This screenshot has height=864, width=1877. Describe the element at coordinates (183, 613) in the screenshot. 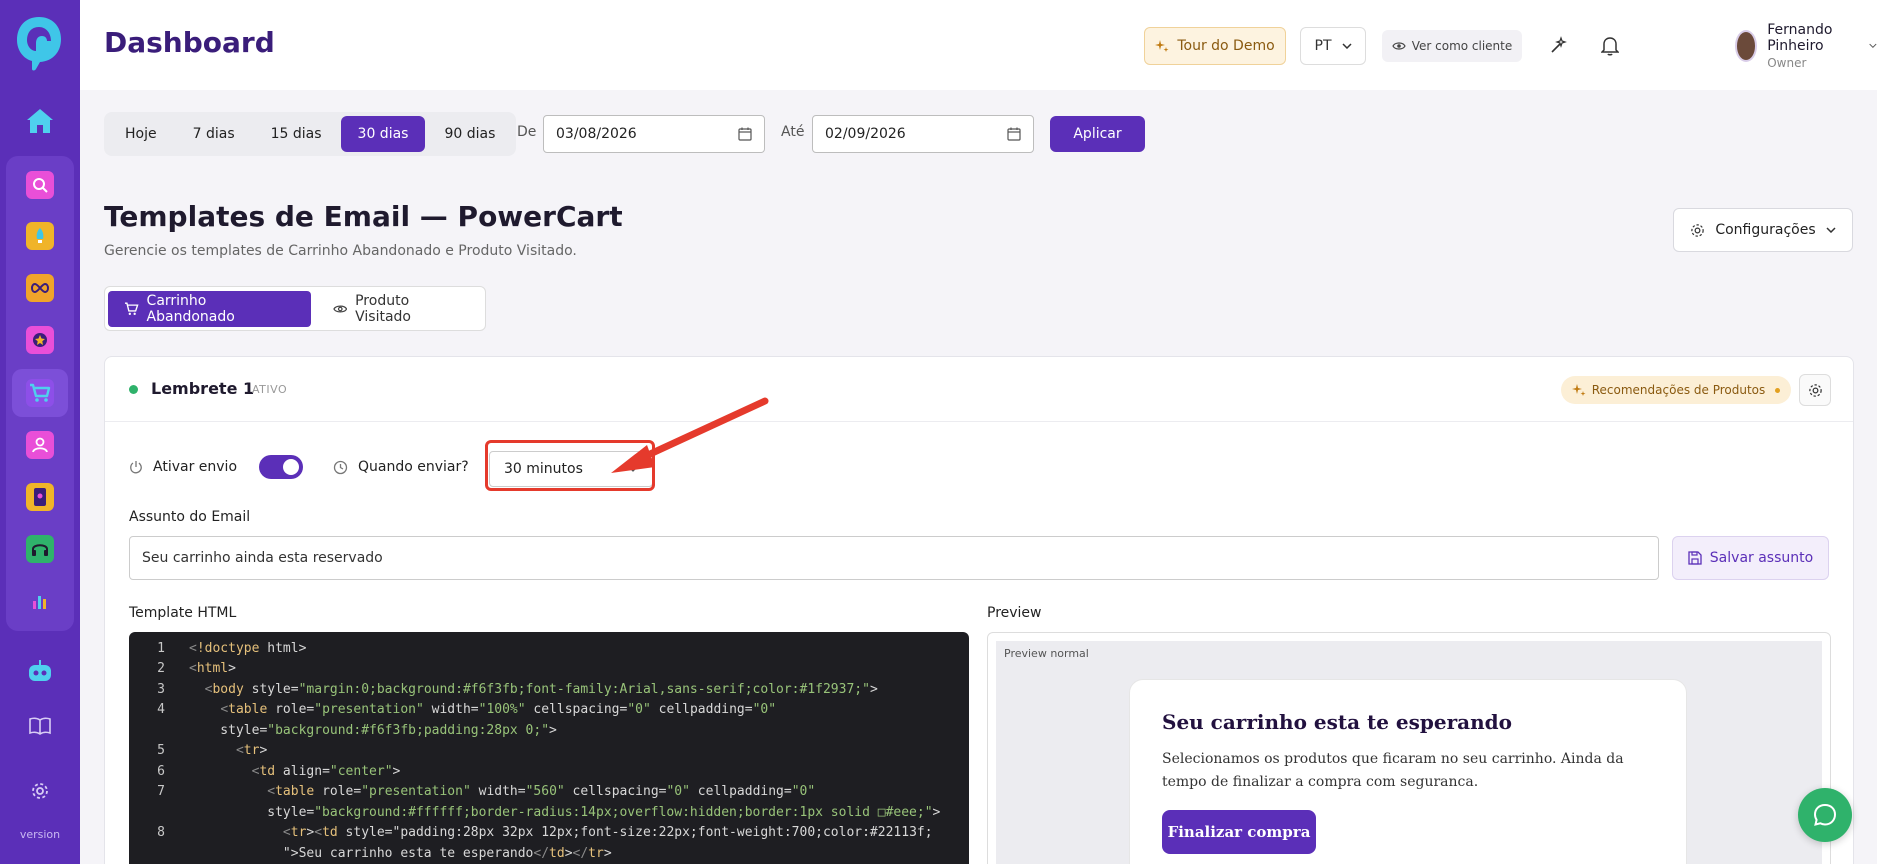

I see `template-html-label: Template HTML` at that location.